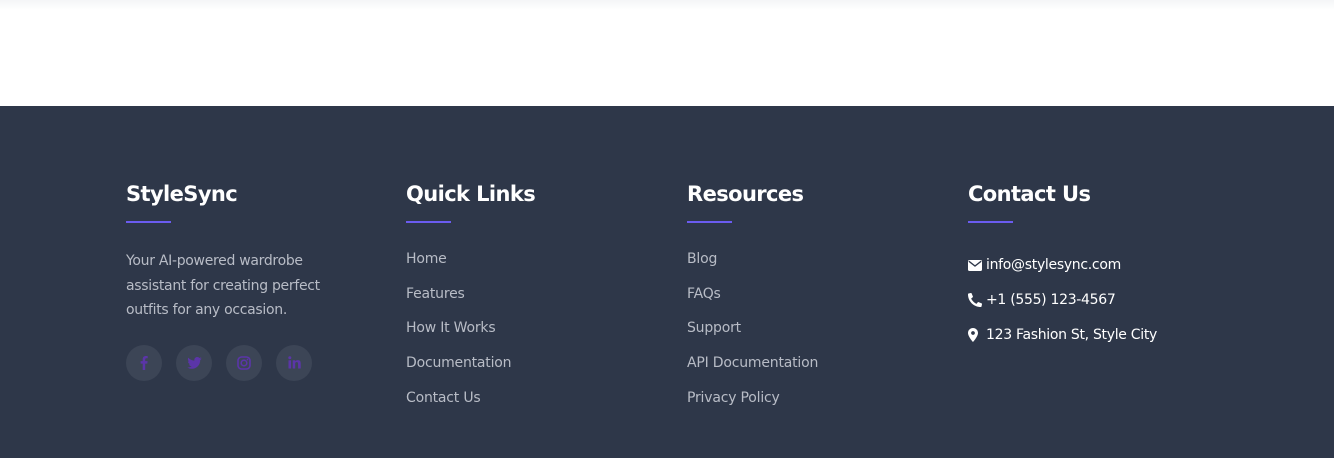 This screenshot has height=458, width=1334. What do you see at coordinates (471, 194) in the screenshot?
I see `quick-links-heading: Quick Links` at bounding box center [471, 194].